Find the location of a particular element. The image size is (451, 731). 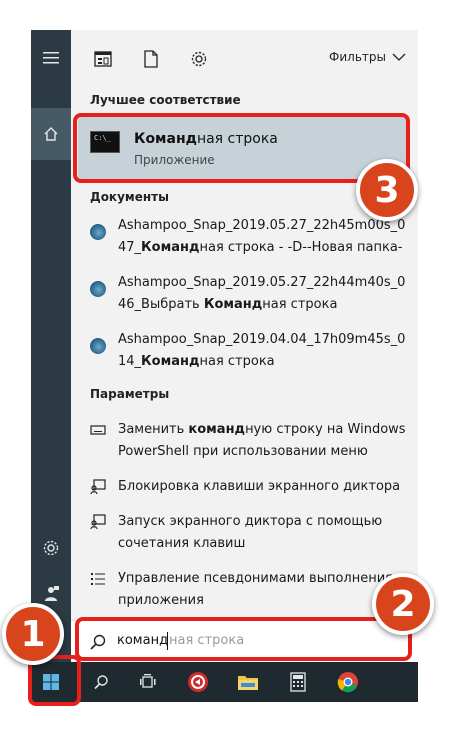

taskbar is located at coordinates (224, 682).